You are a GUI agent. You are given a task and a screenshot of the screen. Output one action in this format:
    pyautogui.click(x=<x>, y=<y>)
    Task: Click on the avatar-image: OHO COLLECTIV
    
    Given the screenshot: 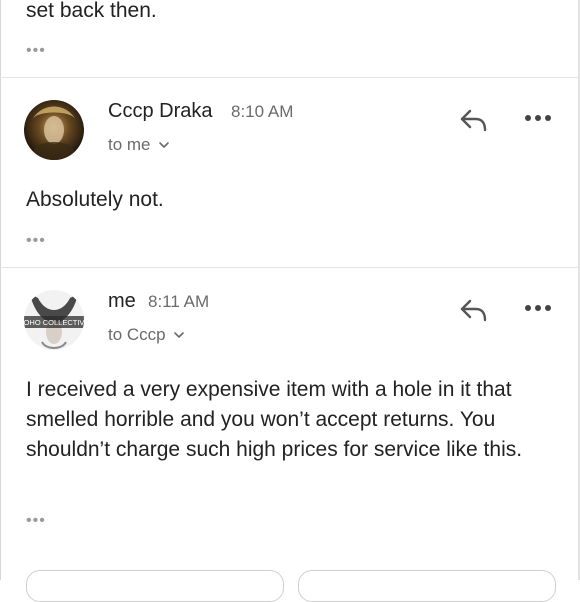 What is the action you would take?
    pyautogui.click(x=54, y=320)
    